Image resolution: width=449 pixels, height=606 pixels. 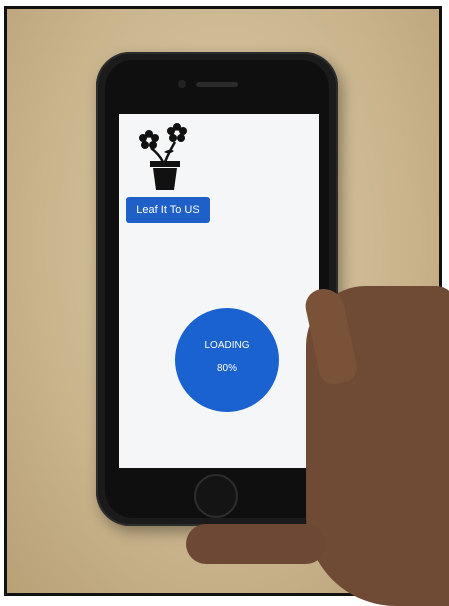 What do you see at coordinates (227, 360) in the screenshot?
I see `loading-indicator: LOADING 80%` at bounding box center [227, 360].